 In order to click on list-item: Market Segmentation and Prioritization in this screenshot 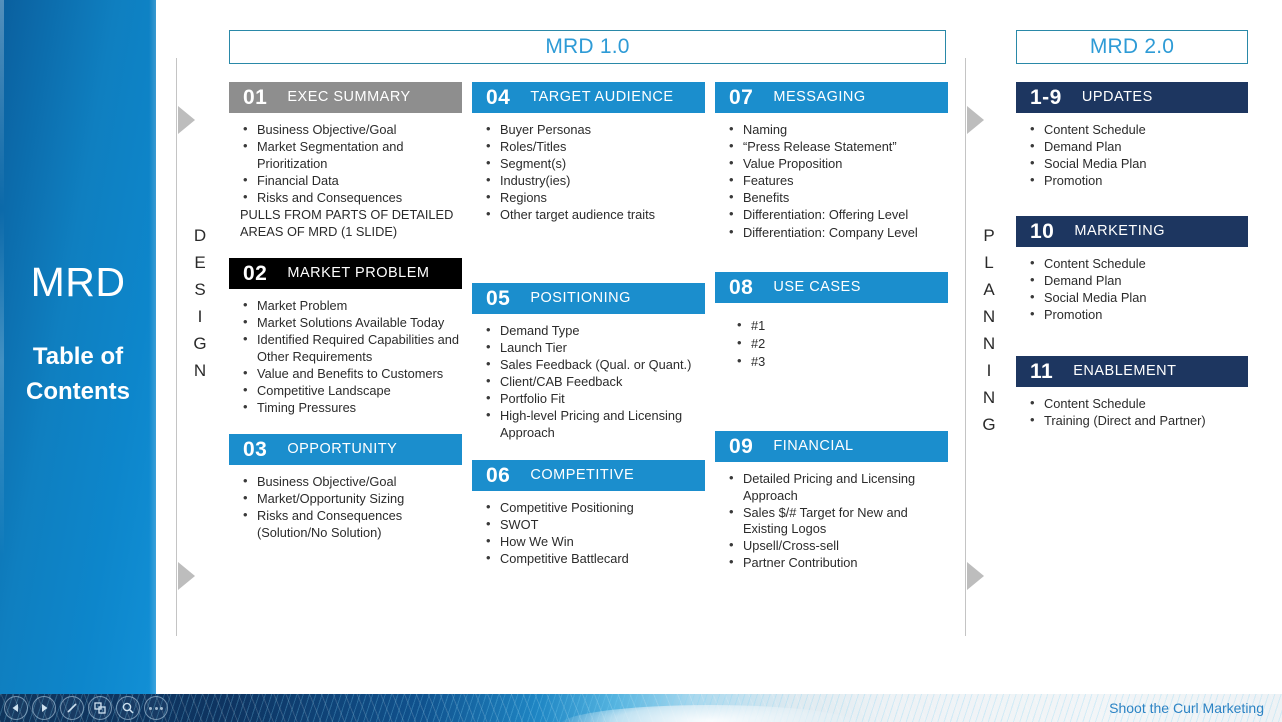, I will do `click(349, 155)`.